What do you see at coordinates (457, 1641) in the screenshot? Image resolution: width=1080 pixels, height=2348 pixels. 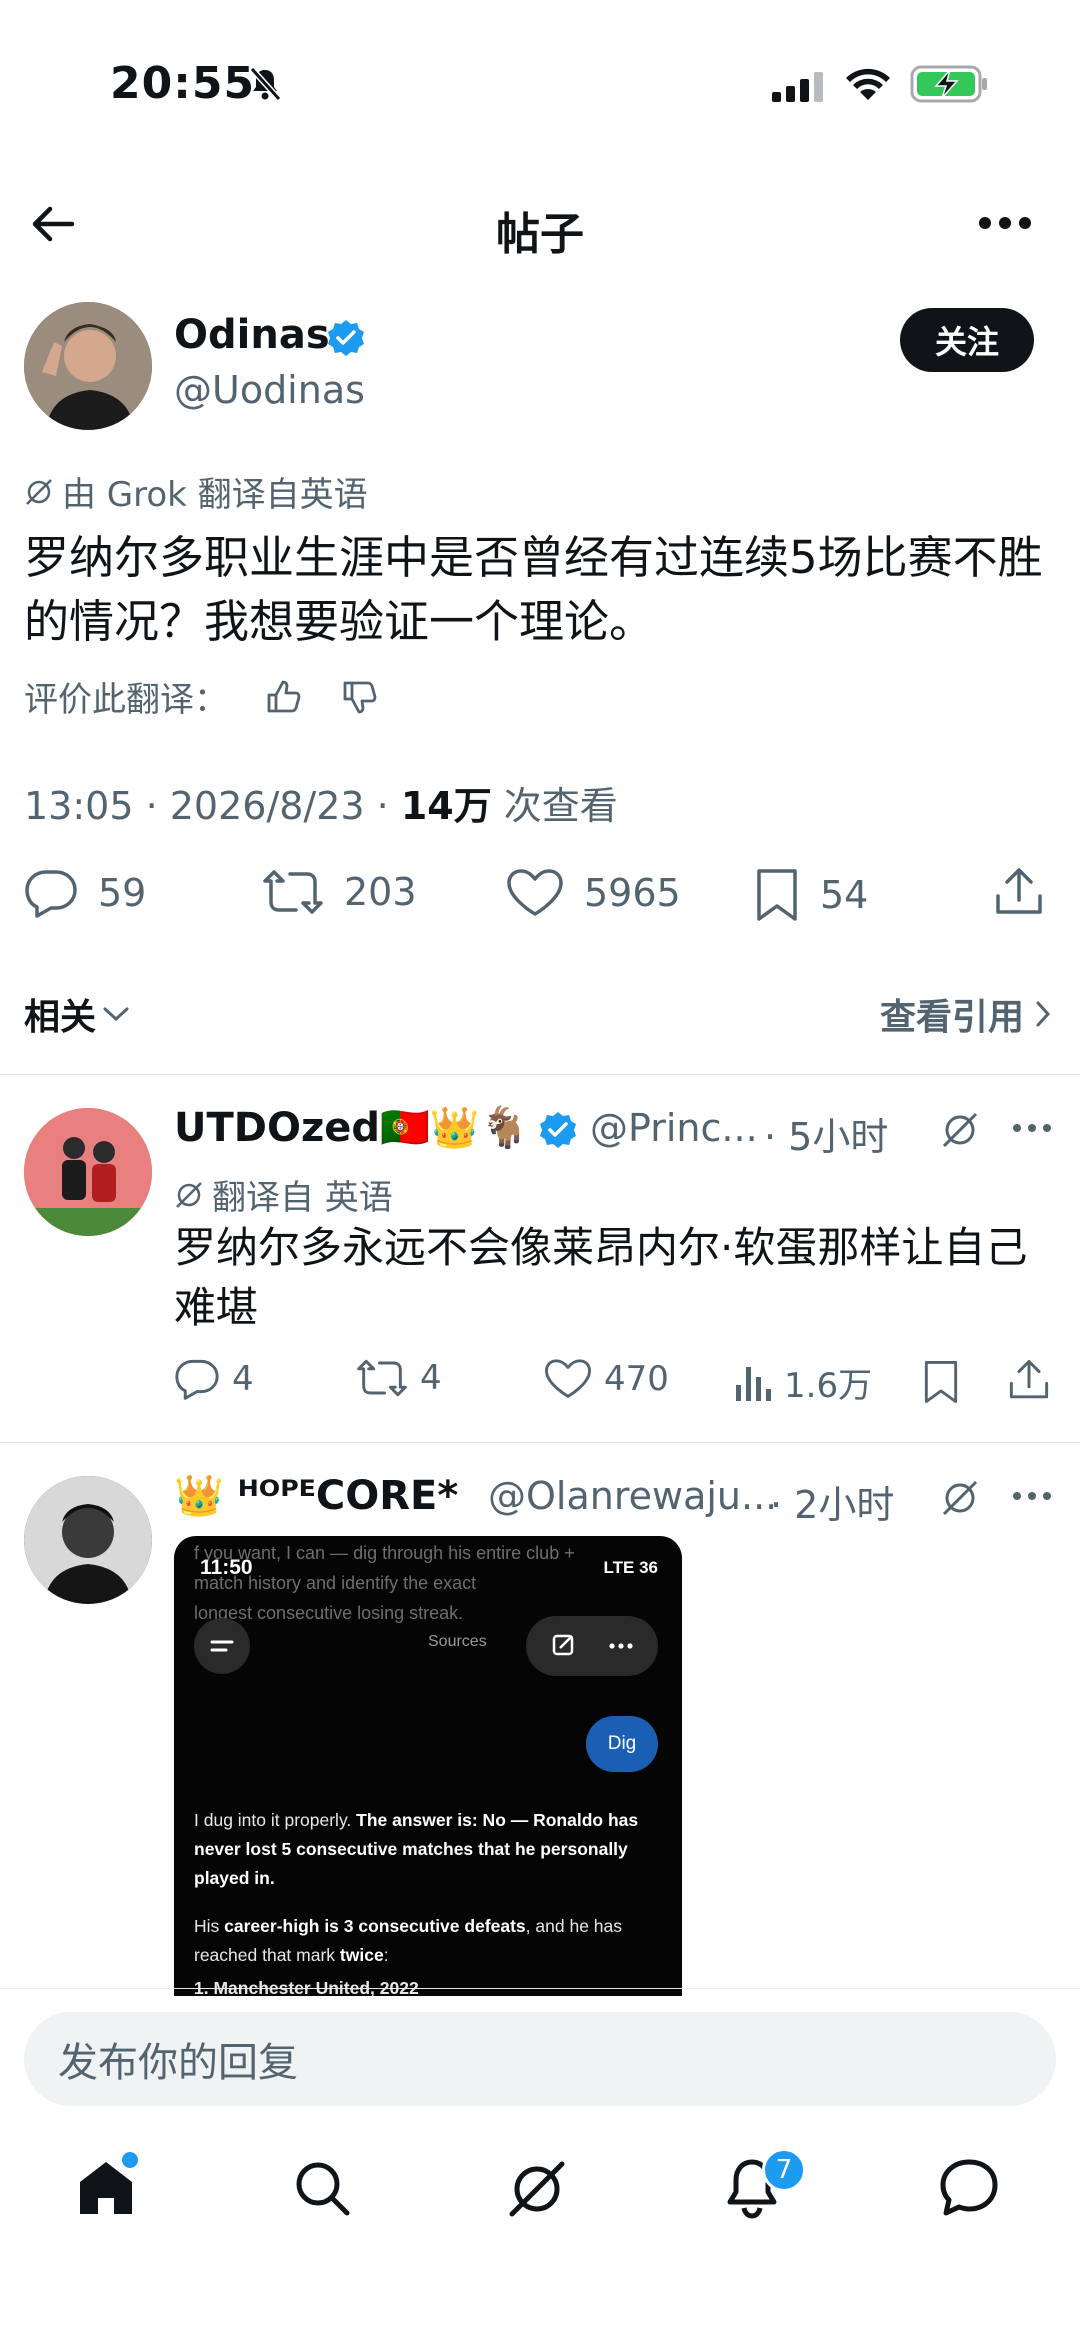 I see `screenshot-sources: Sources` at bounding box center [457, 1641].